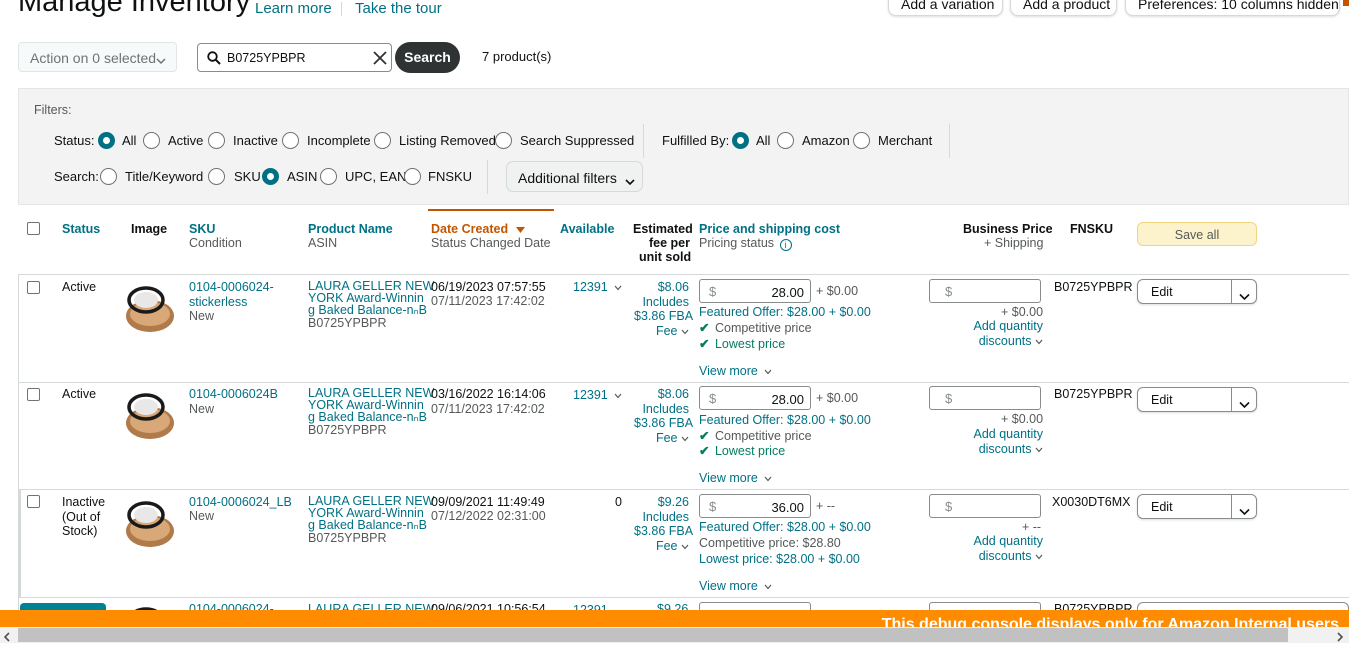 The width and height of the screenshot is (1349, 647). Describe the element at coordinates (478, 229) in the screenshot. I see `col-date-created-header: Date Created` at that location.